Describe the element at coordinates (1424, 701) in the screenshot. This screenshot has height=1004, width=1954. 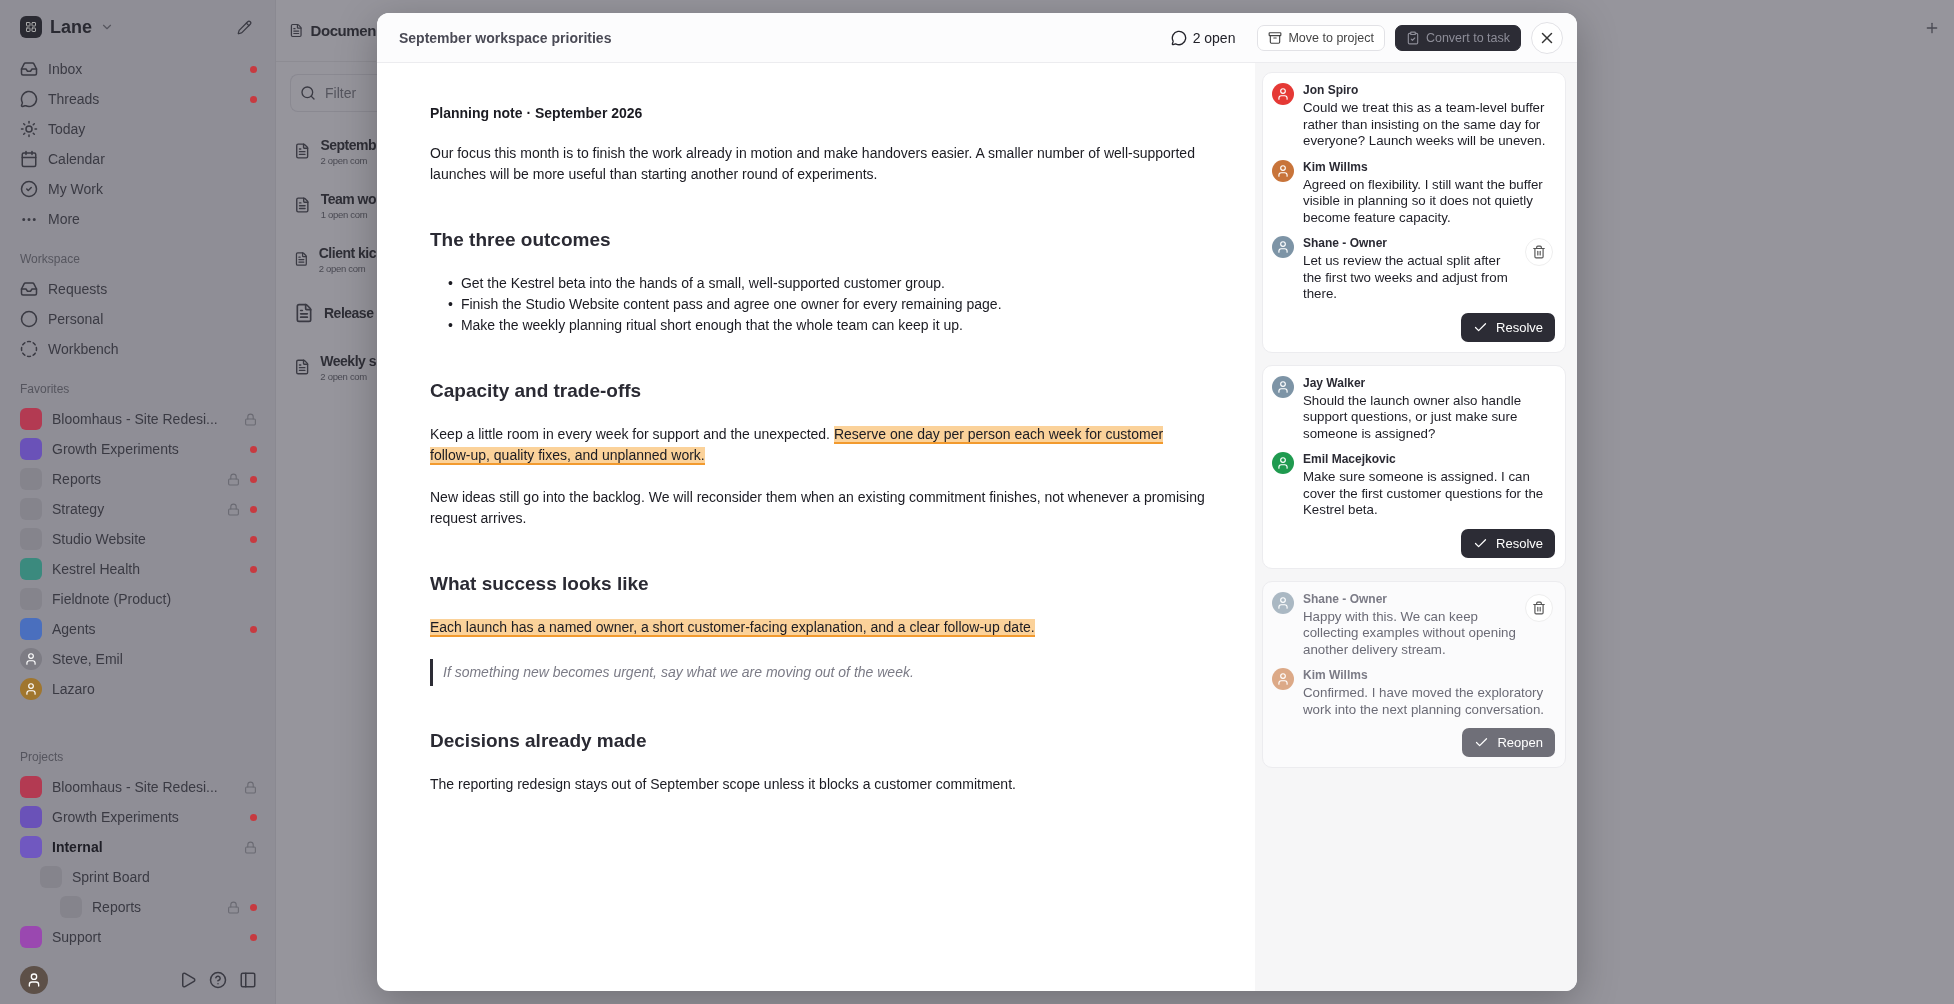
I see `comment-text: Confirmed. I have moved the exploratory work into the next planning conversation.` at that location.